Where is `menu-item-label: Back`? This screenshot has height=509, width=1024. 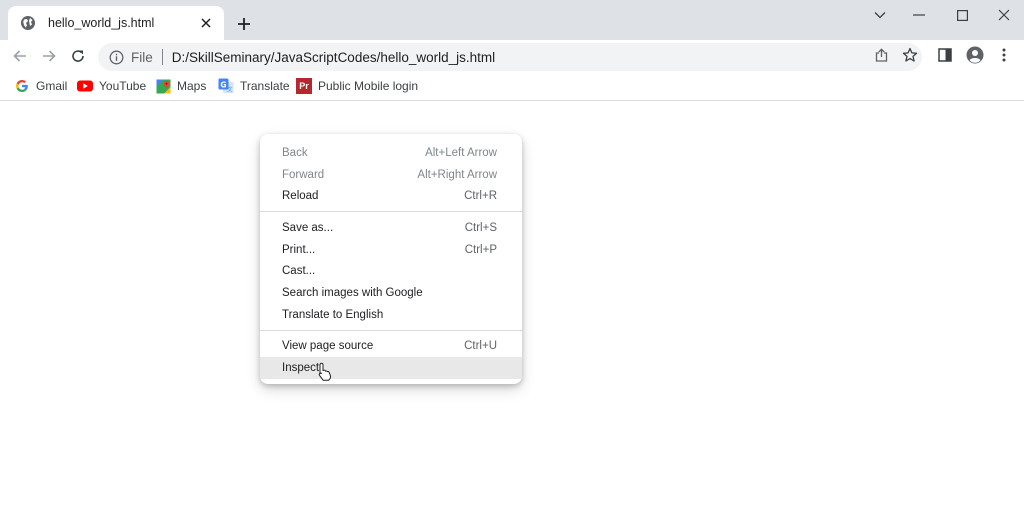
menu-item-label: Back is located at coordinates (295, 152).